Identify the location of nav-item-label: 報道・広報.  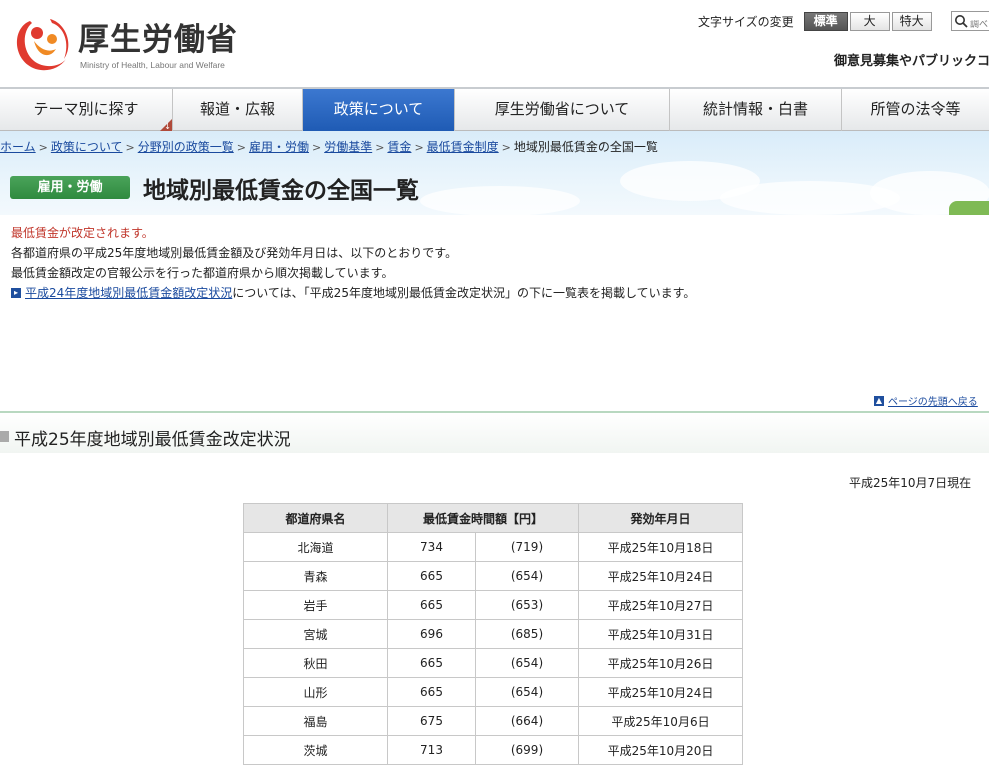
(237, 109).